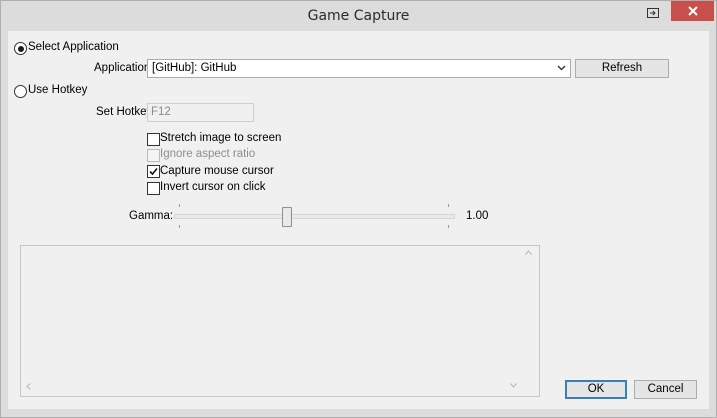 This screenshot has width=717, height=418. What do you see at coordinates (153, 155) in the screenshot?
I see `ignore-aspect-ratio-checkbox` at bounding box center [153, 155].